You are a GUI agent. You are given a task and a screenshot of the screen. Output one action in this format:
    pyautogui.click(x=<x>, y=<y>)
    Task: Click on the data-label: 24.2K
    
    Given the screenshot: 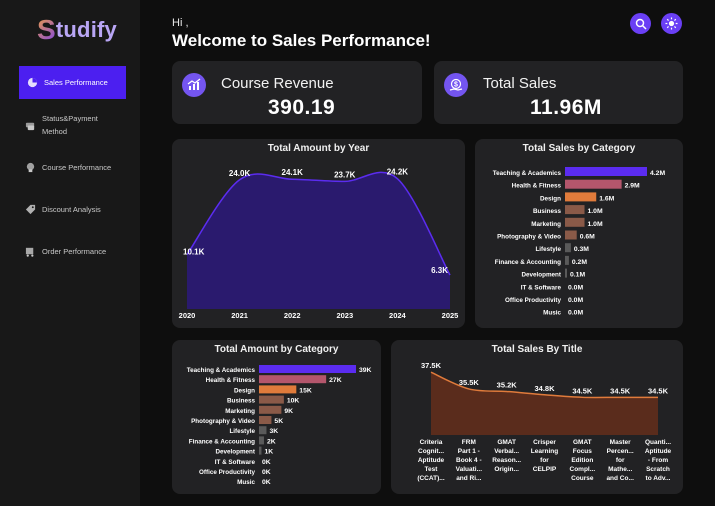 What is the action you would take?
    pyautogui.click(x=398, y=172)
    